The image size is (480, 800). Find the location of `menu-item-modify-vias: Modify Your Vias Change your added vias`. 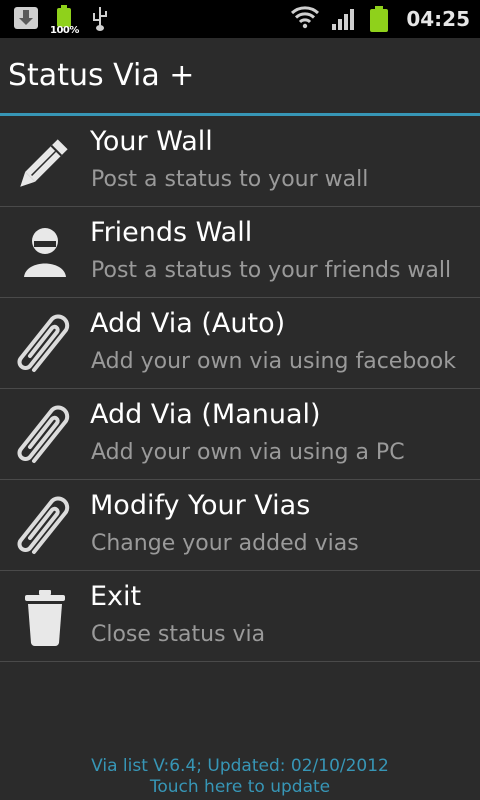

menu-item-modify-vias: Modify Your Vias Change your added vias is located at coordinates (240, 525).